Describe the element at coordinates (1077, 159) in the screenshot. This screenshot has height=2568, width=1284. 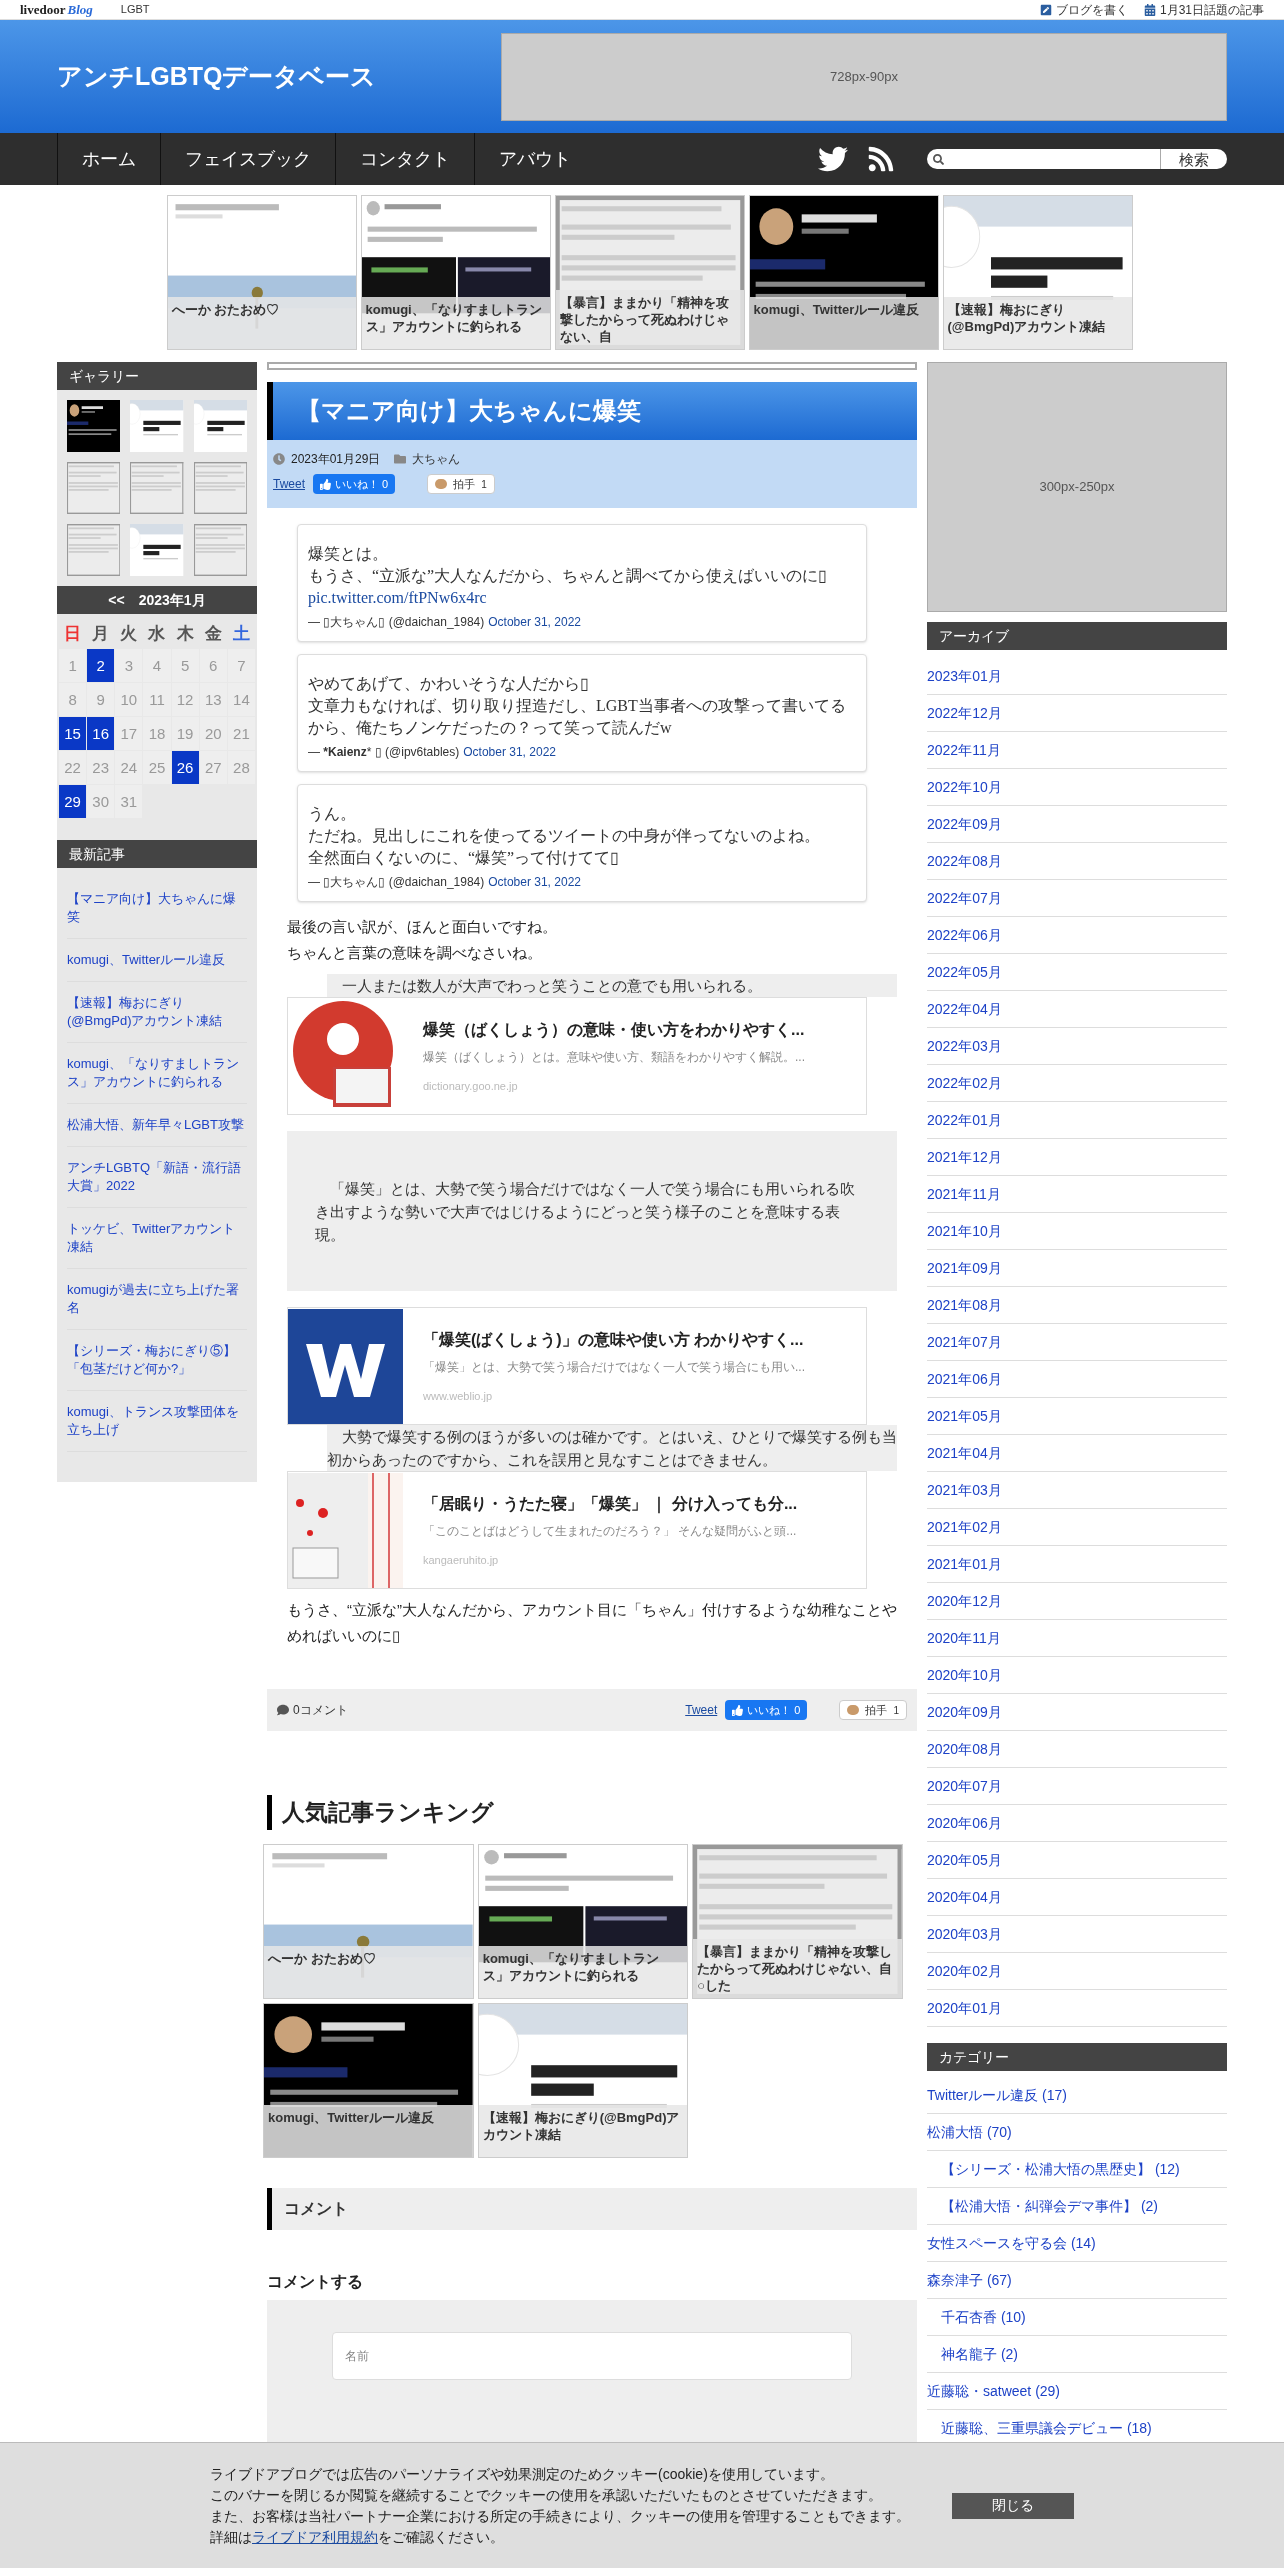
I see `search-field: 検索` at that location.